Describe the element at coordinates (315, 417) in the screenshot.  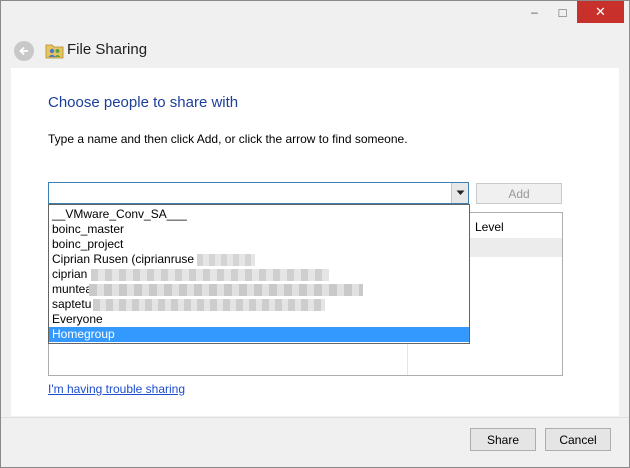
I see `footer-divider` at that location.